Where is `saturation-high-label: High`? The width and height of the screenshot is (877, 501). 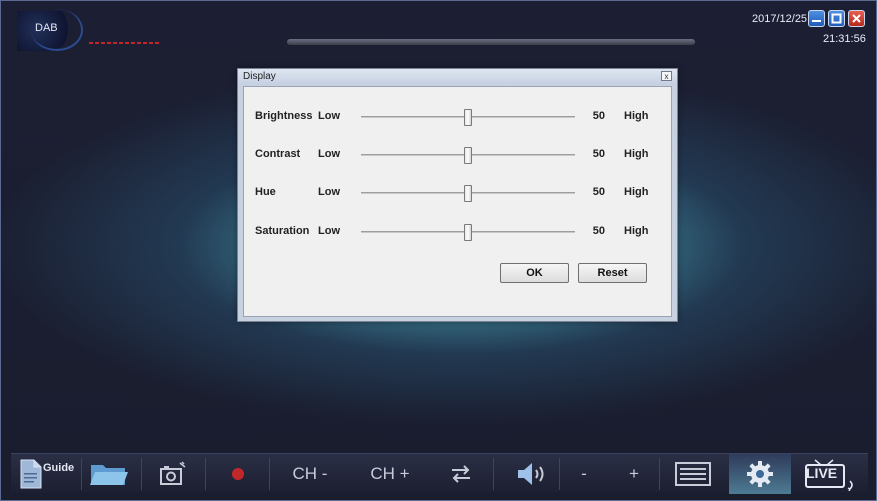
saturation-high-label: High is located at coordinates (636, 231).